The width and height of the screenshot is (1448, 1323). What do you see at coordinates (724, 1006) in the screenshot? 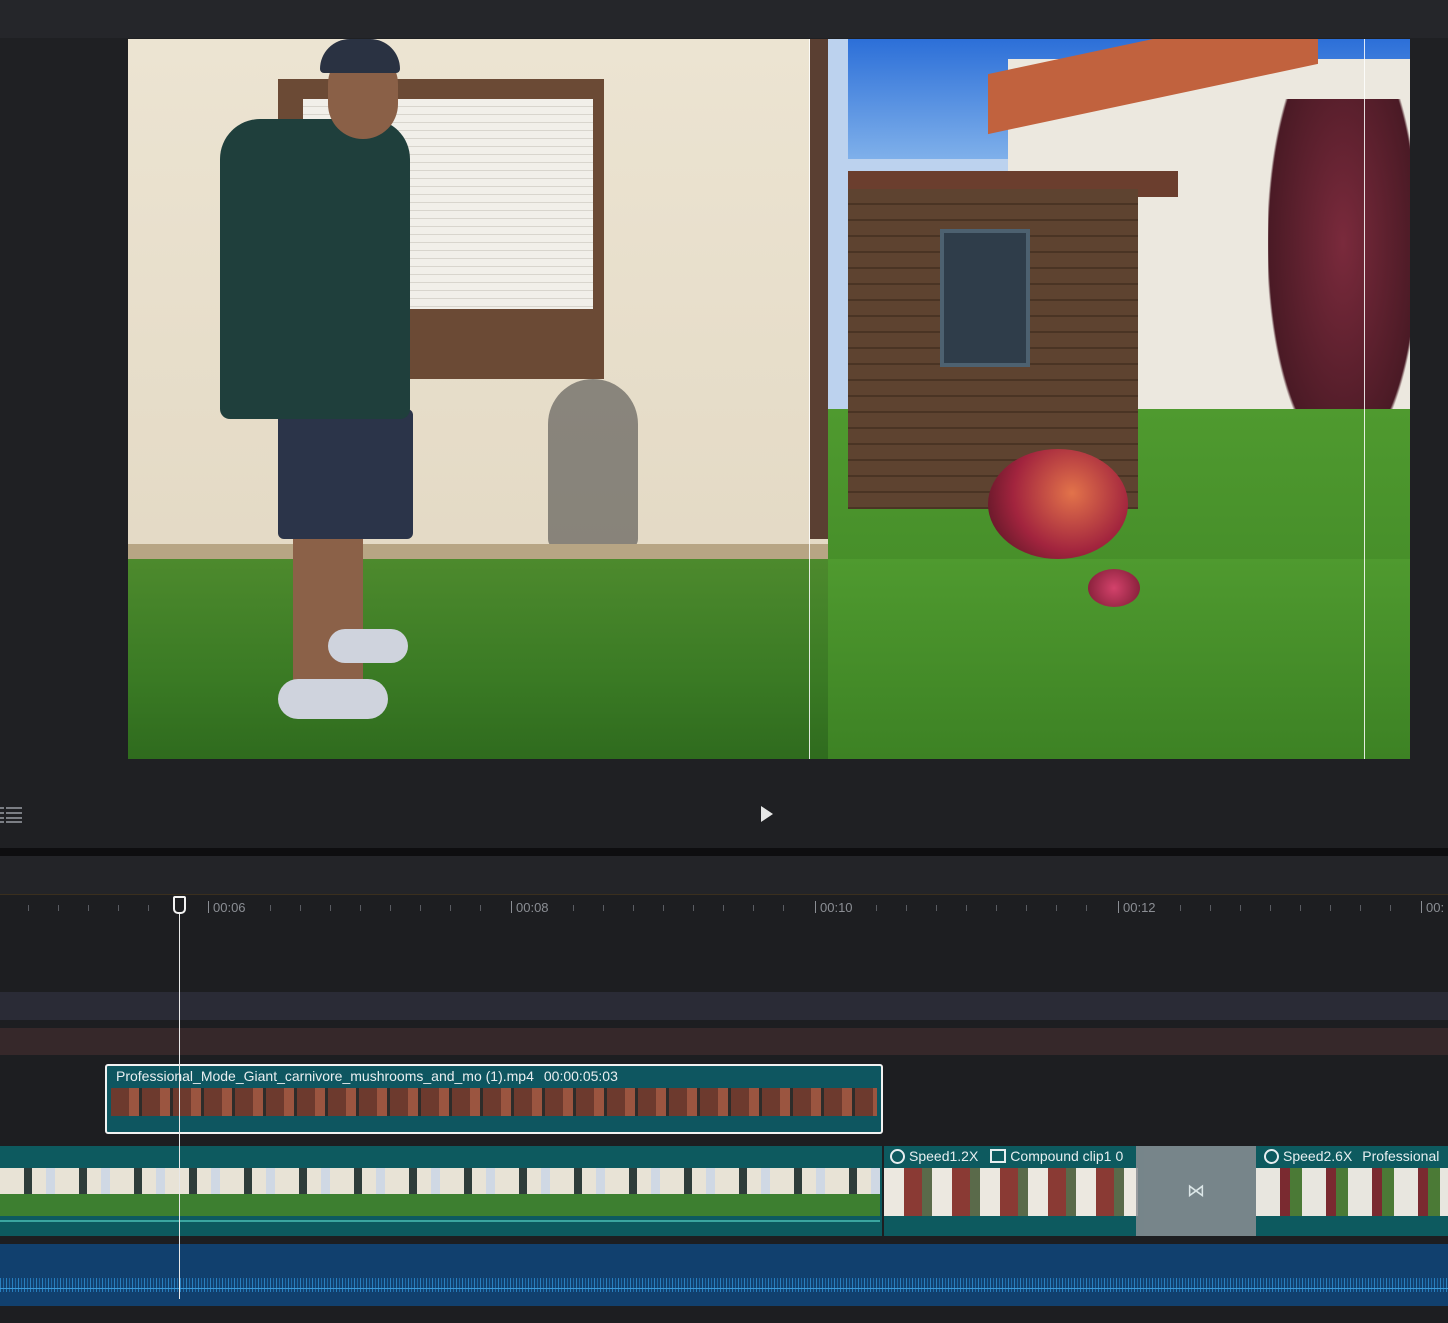
I see `track-effects` at bounding box center [724, 1006].